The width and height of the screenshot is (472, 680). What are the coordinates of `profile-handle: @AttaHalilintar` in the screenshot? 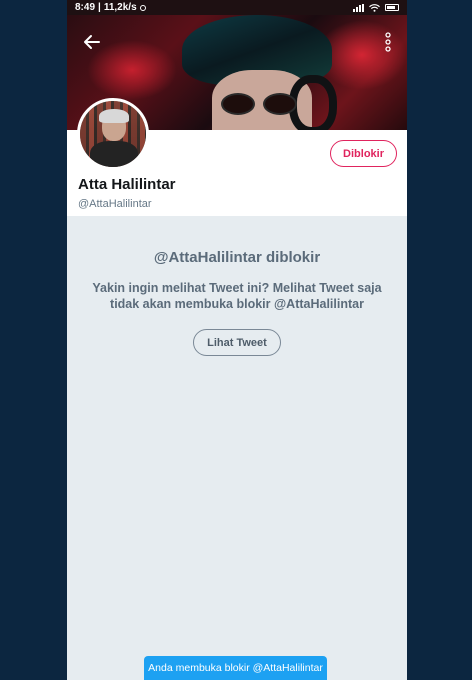 It's located at (115, 204).